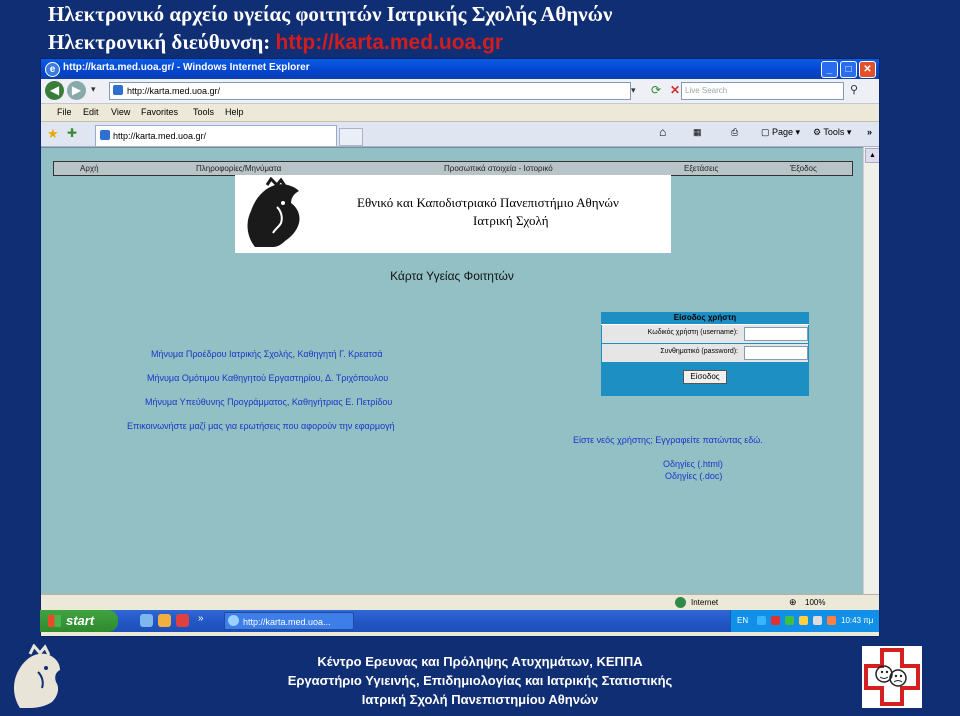 The image size is (960, 716). Describe the element at coordinates (390, 42) in the screenshot. I see `subtitle-url: http://karta.med.uoa.gr` at that location.